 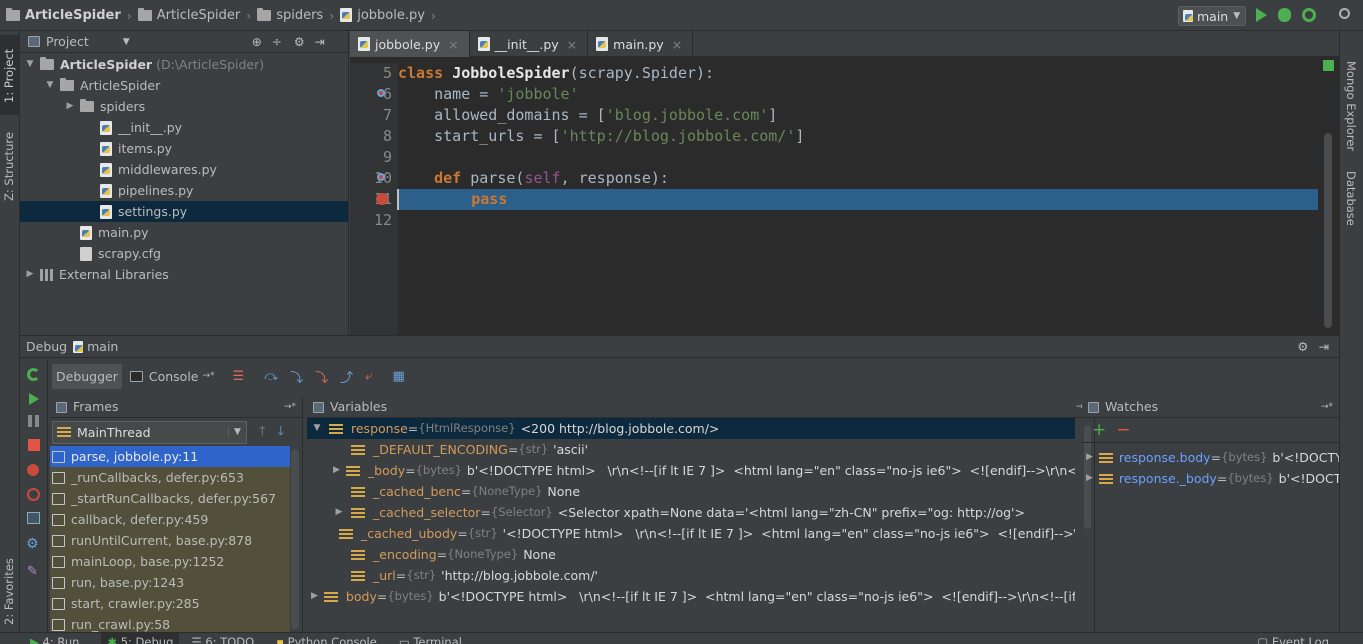 What do you see at coordinates (382, 199) in the screenshot?
I see `breakpoint-icon` at bounding box center [382, 199].